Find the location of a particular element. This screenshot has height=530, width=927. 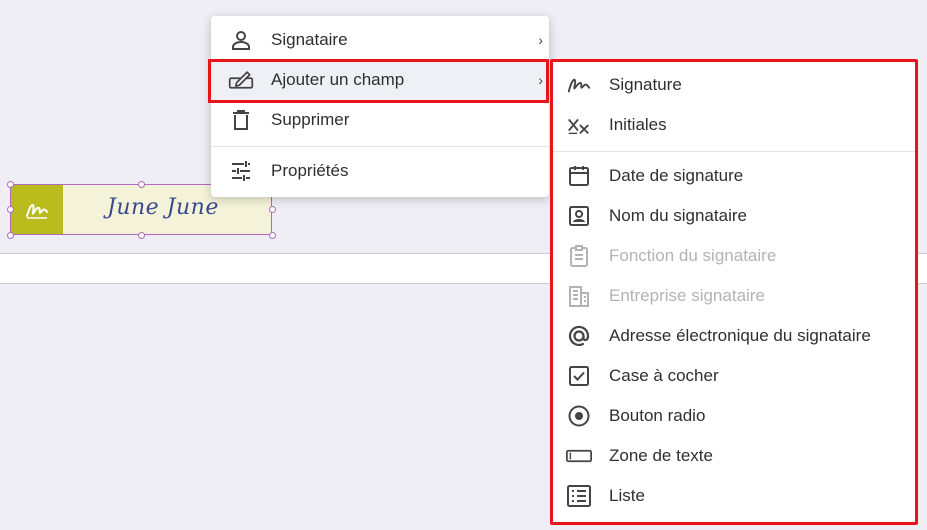

signature-field-badge is located at coordinates (37, 209).